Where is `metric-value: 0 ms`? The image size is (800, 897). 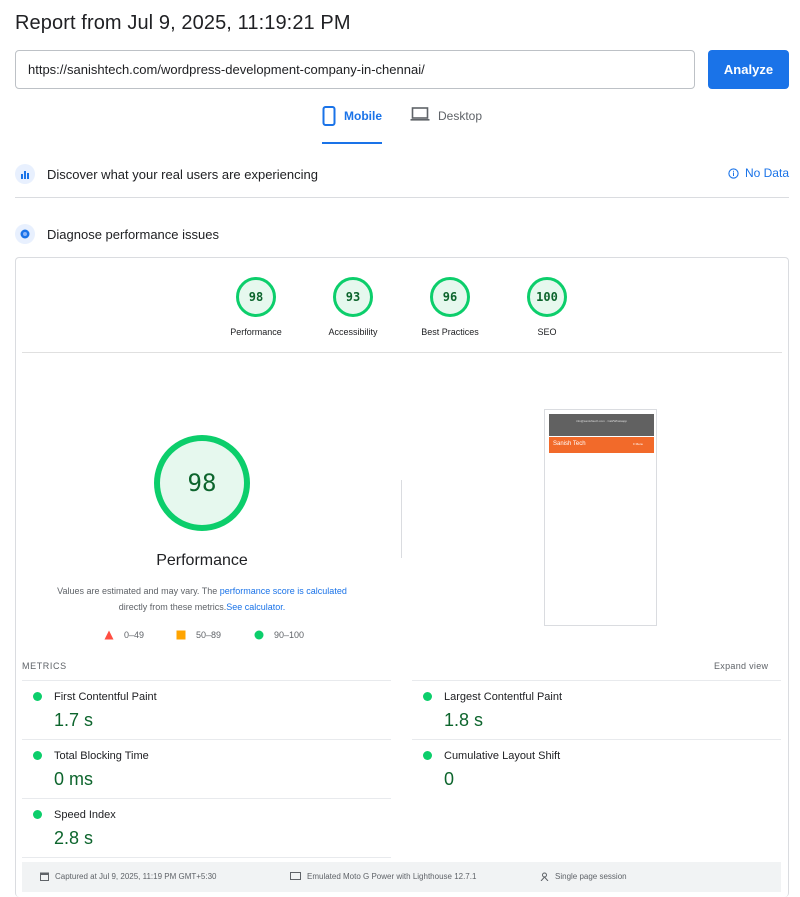 metric-value: 0 ms is located at coordinates (74, 779).